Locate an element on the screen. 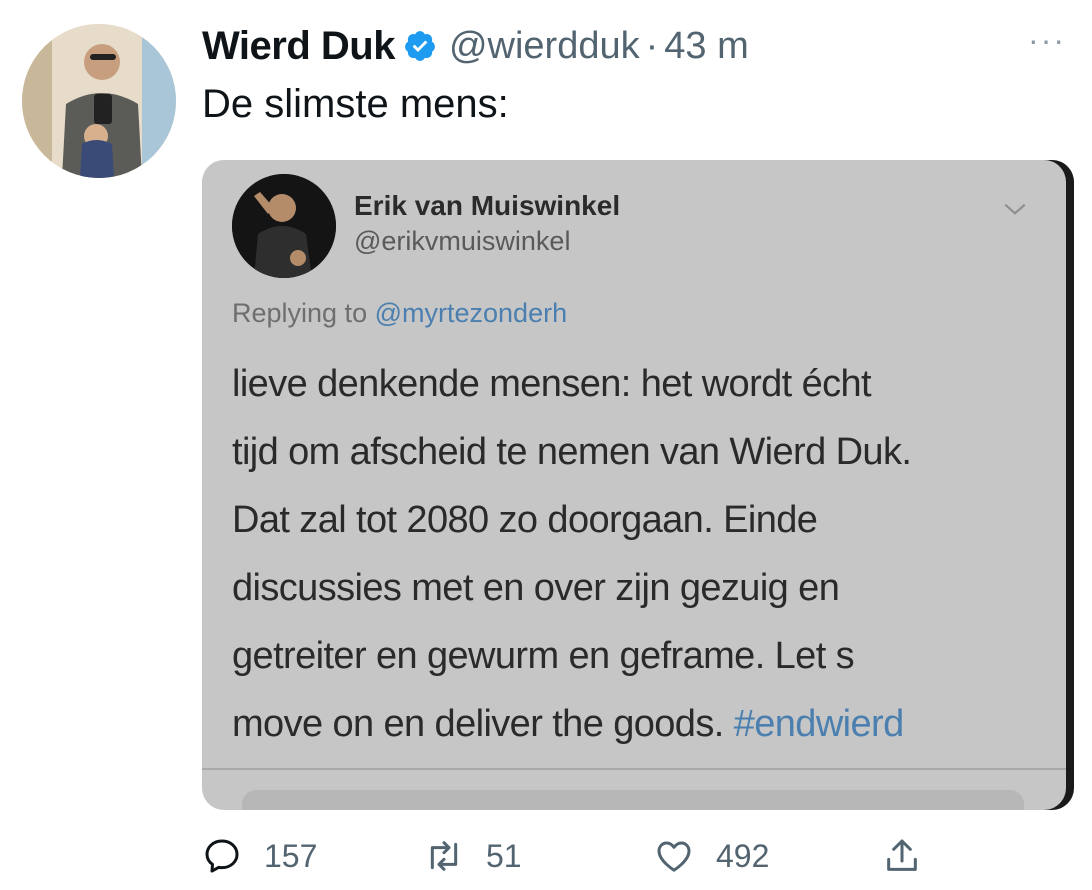  more-icon: ··· is located at coordinates (1047, 40).